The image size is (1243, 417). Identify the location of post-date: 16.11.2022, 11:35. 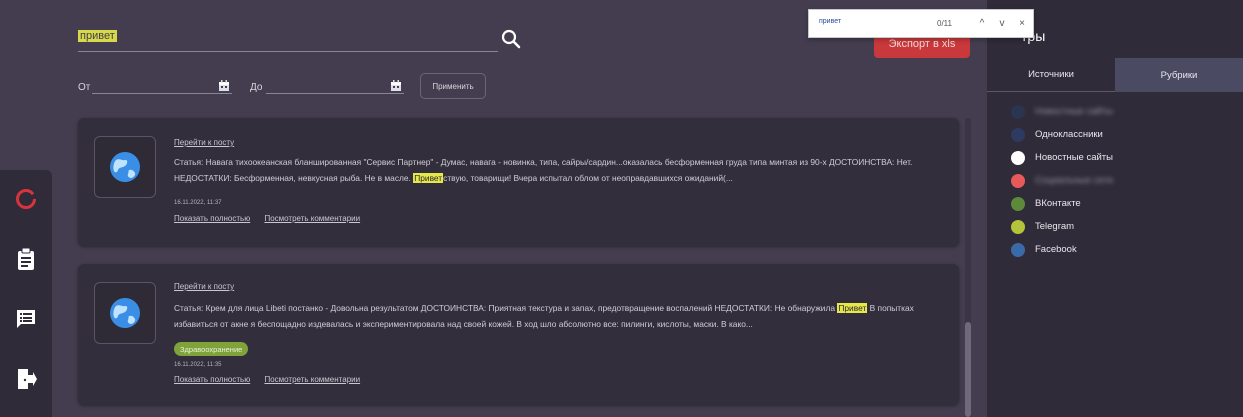
(198, 365).